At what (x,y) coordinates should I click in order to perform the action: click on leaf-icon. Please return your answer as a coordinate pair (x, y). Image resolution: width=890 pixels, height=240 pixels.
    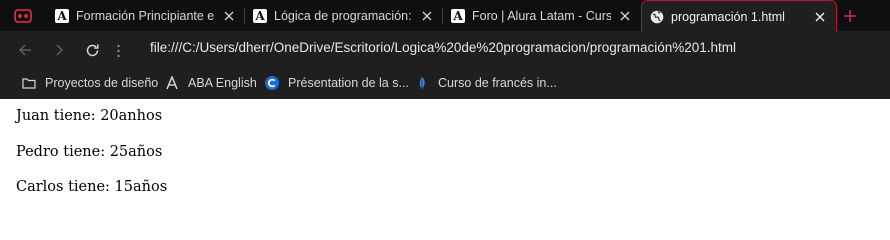
    Looking at the image, I should click on (422, 83).